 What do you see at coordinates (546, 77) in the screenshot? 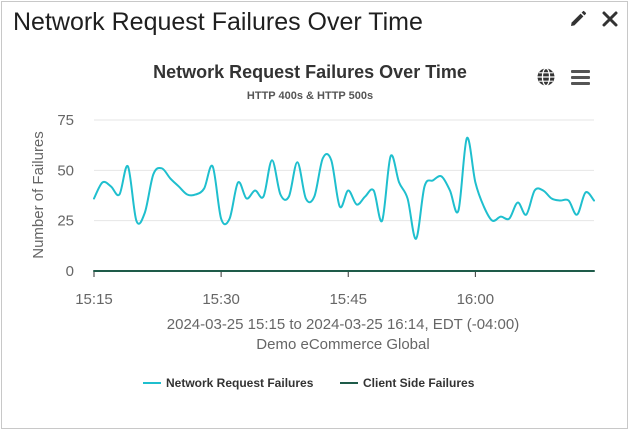
I see `globe-button` at bounding box center [546, 77].